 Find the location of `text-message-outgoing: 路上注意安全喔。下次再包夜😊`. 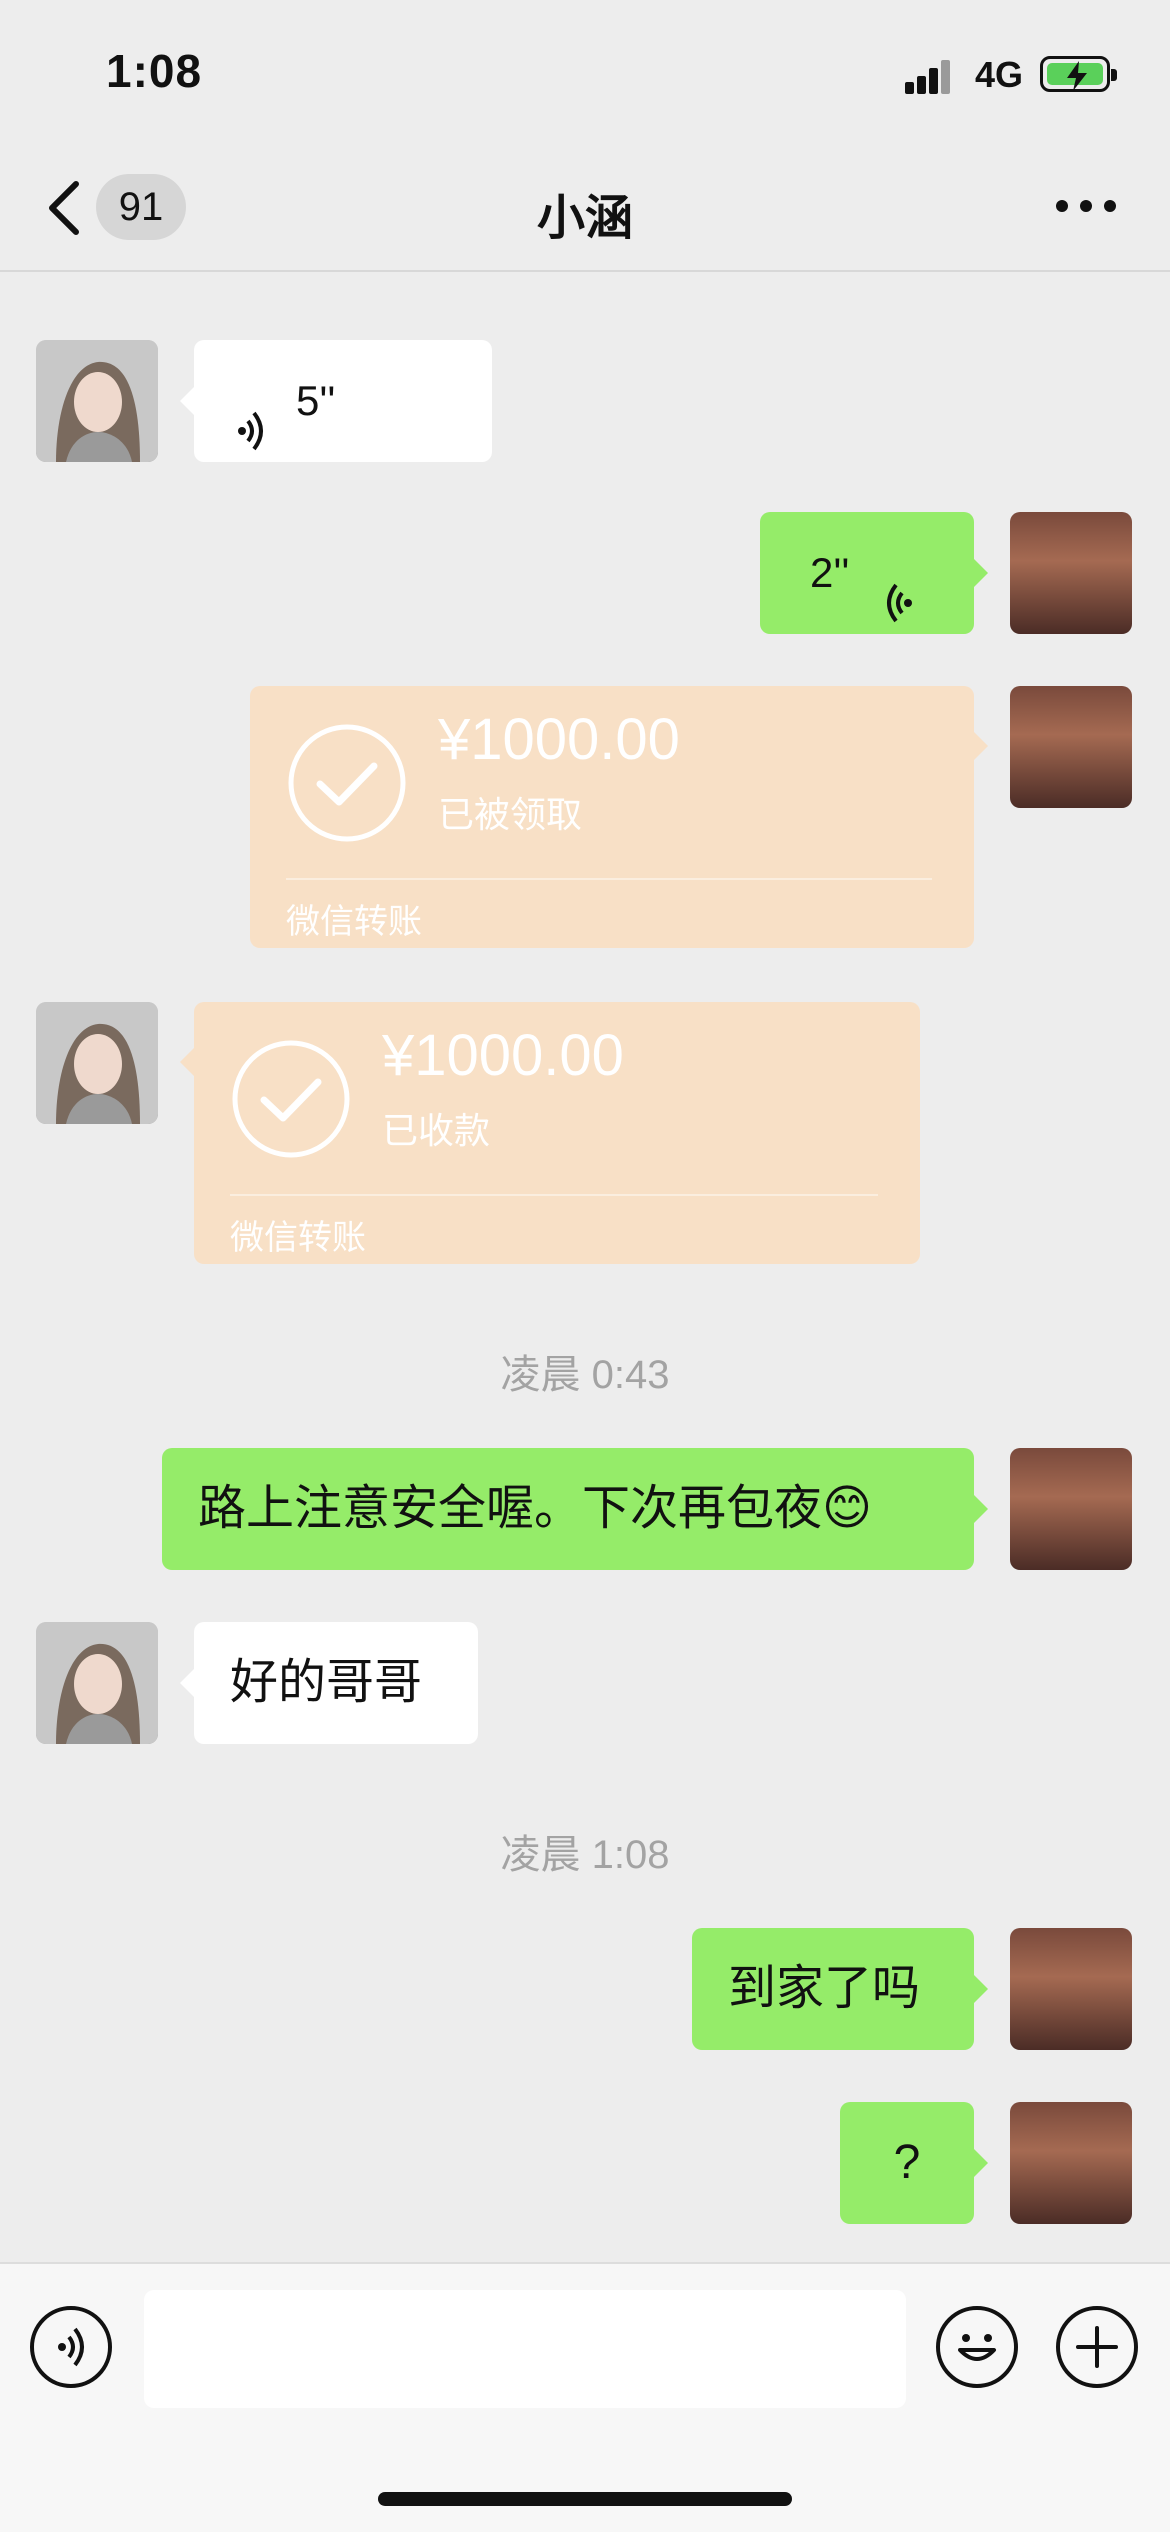

text-message-outgoing: 路上注意安全喔。下次再包夜😊 is located at coordinates (575, 1509).